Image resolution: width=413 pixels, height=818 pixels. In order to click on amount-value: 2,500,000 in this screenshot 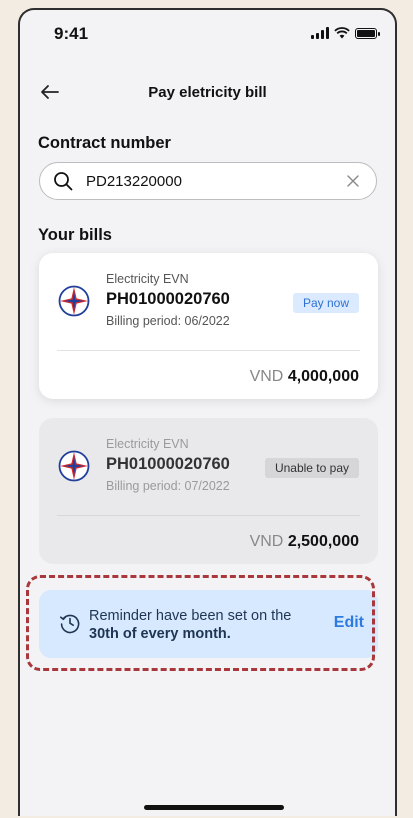, I will do `click(323, 541)`.